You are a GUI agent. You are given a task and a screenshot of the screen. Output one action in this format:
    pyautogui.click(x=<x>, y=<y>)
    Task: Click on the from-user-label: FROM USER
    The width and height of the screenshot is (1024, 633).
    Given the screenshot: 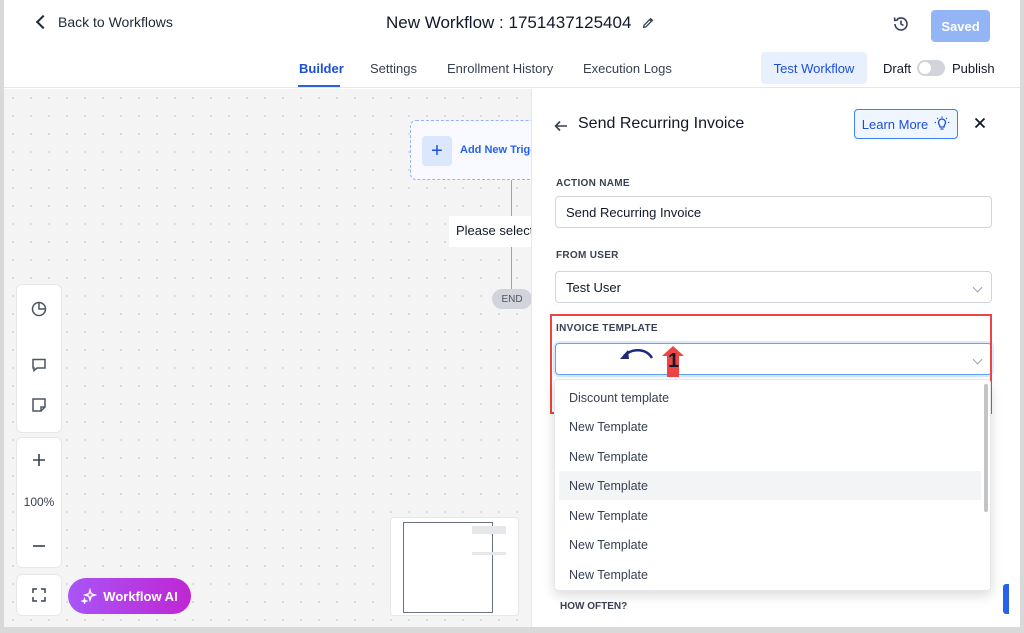 What is the action you would take?
    pyautogui.click(x=587, y=255)
    